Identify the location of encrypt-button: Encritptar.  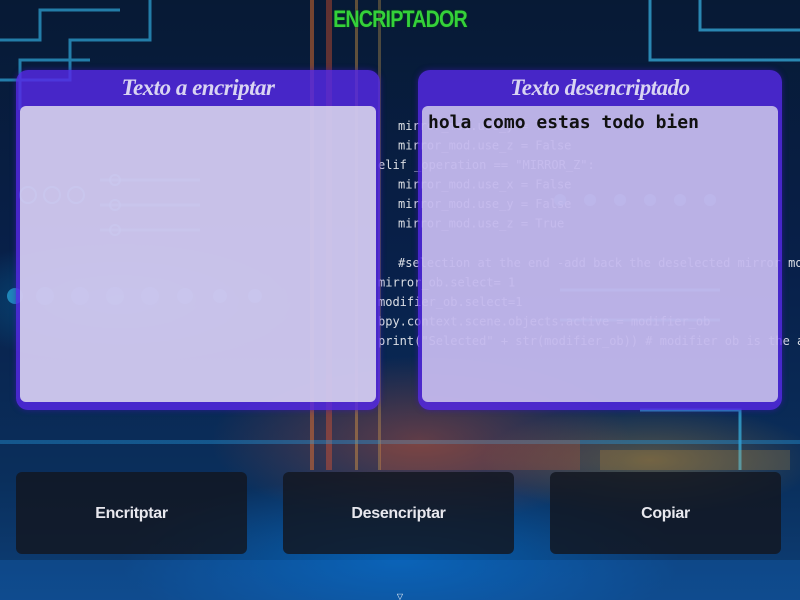
(131, 513).